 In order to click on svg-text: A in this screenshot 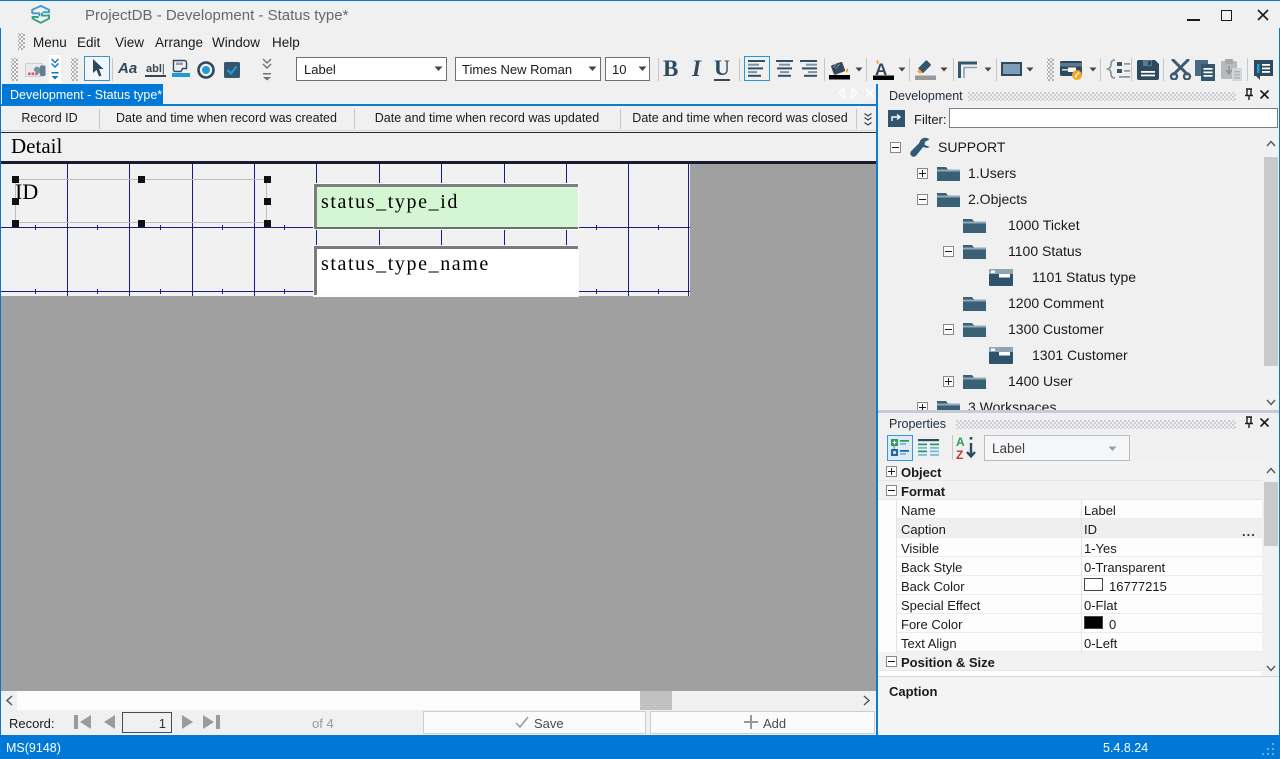, I will do `click(960, 442)`.